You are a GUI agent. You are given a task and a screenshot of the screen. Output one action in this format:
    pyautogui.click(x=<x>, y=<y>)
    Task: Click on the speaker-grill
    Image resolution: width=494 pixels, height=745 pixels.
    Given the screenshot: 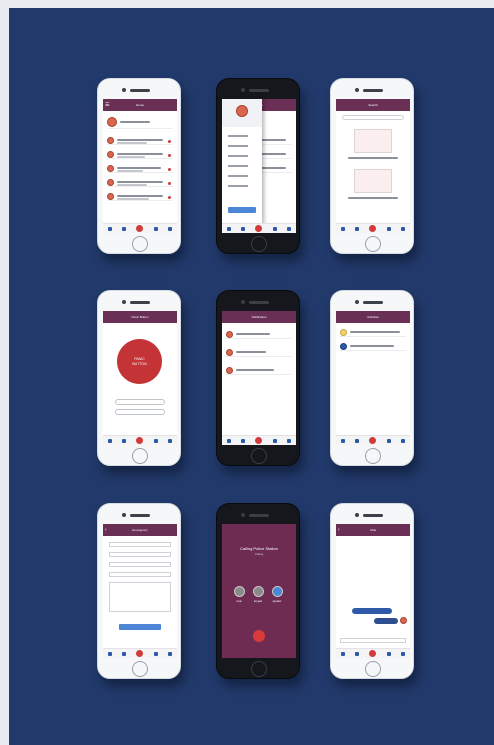 What is the action you would take?
    pyautogui.click(x=140, y=90)
    